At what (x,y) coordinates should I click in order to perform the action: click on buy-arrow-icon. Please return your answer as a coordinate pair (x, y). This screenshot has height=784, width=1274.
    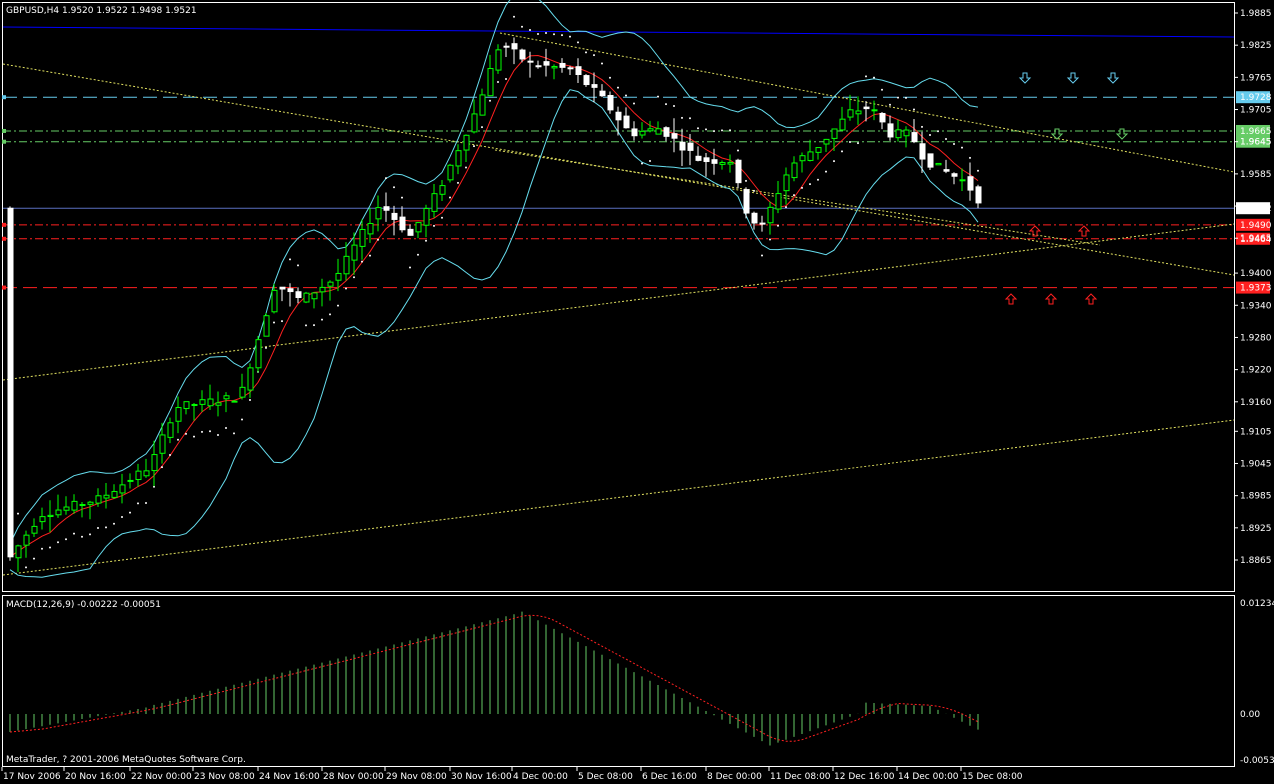
    Looking at the image, I should click on (1035, 231).